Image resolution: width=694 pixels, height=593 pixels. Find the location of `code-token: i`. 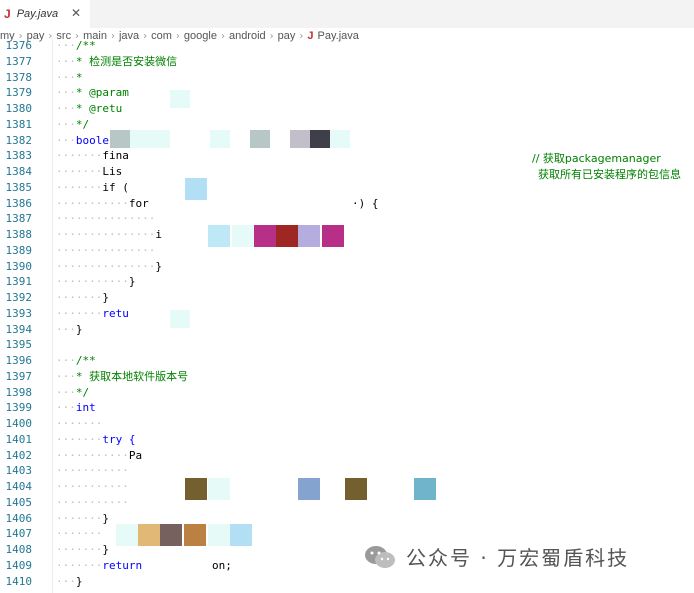

code-token: i is located at coordinates (158, 234).